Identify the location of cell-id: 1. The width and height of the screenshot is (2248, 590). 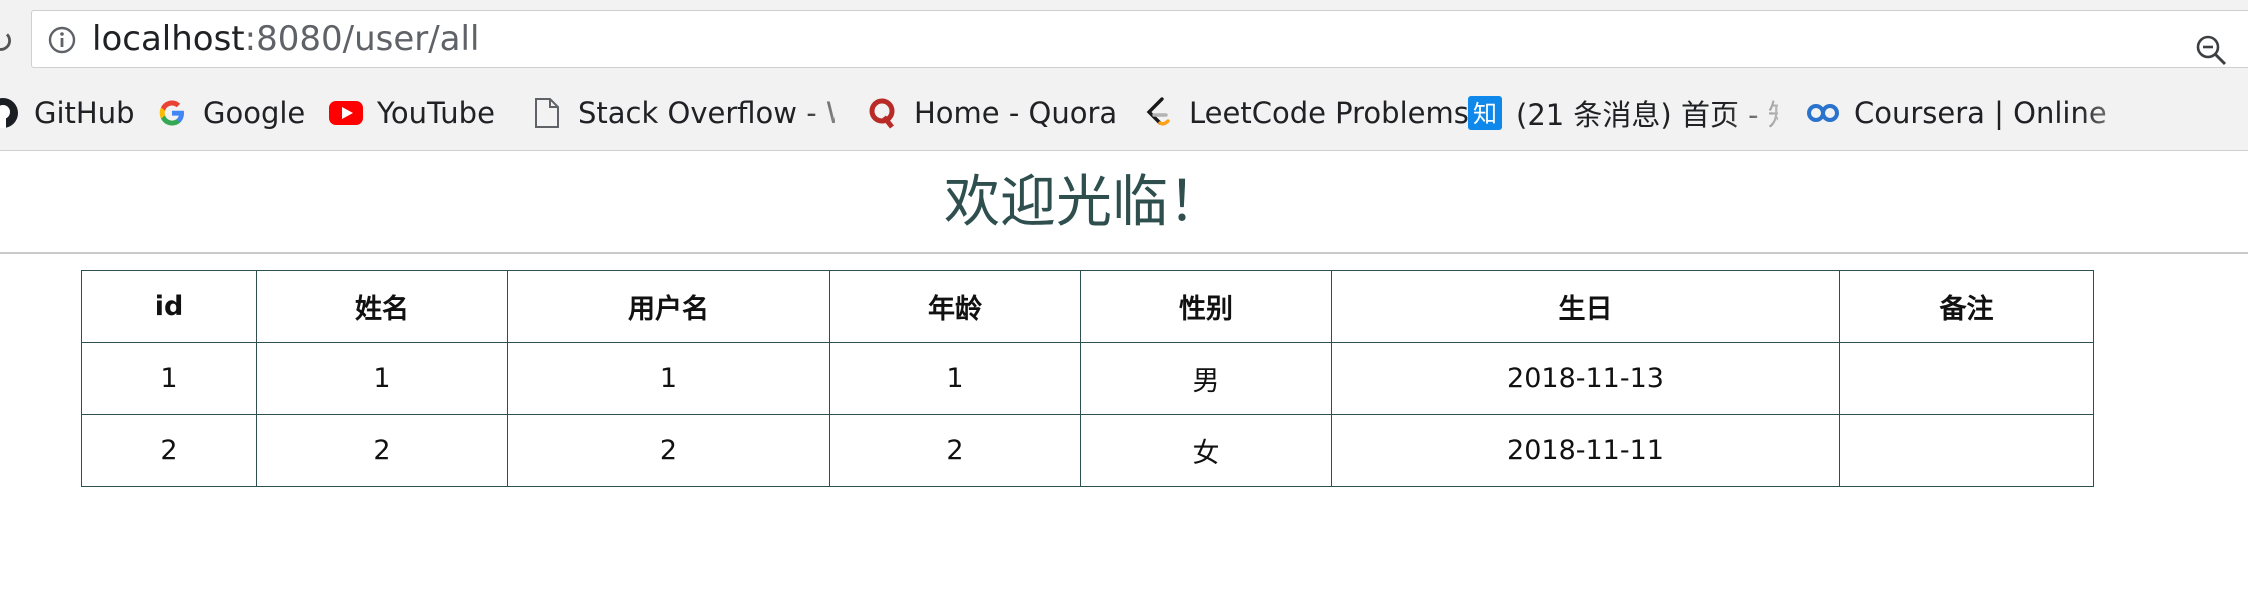
(169, 378).